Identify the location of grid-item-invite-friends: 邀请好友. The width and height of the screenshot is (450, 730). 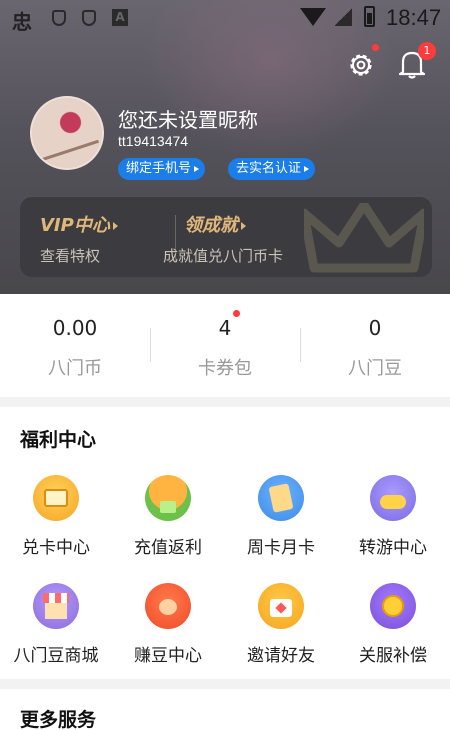
(281, 635).